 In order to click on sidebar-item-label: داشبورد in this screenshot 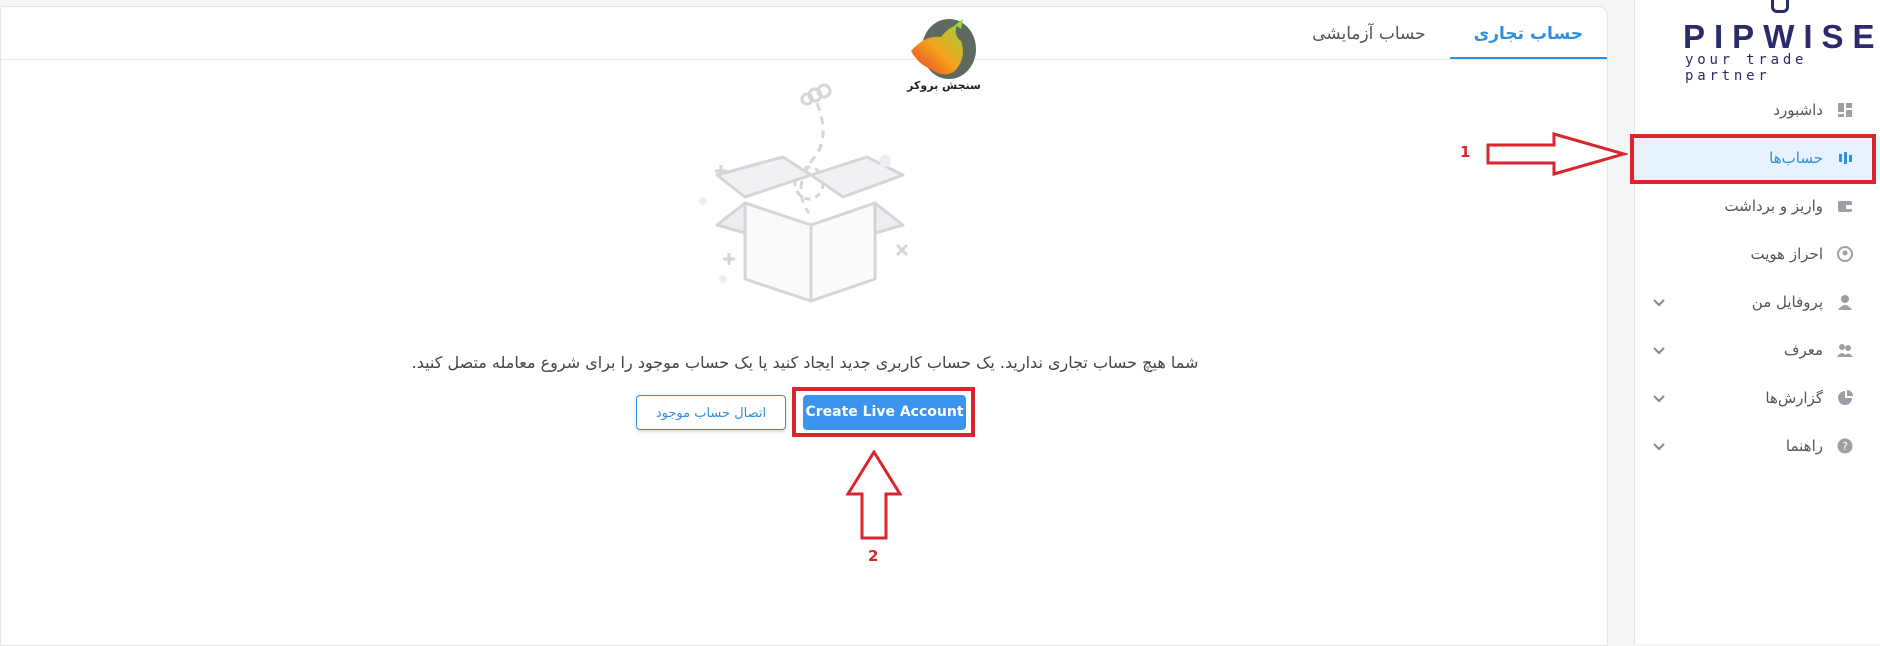, I will do `click(1798, 110)`.